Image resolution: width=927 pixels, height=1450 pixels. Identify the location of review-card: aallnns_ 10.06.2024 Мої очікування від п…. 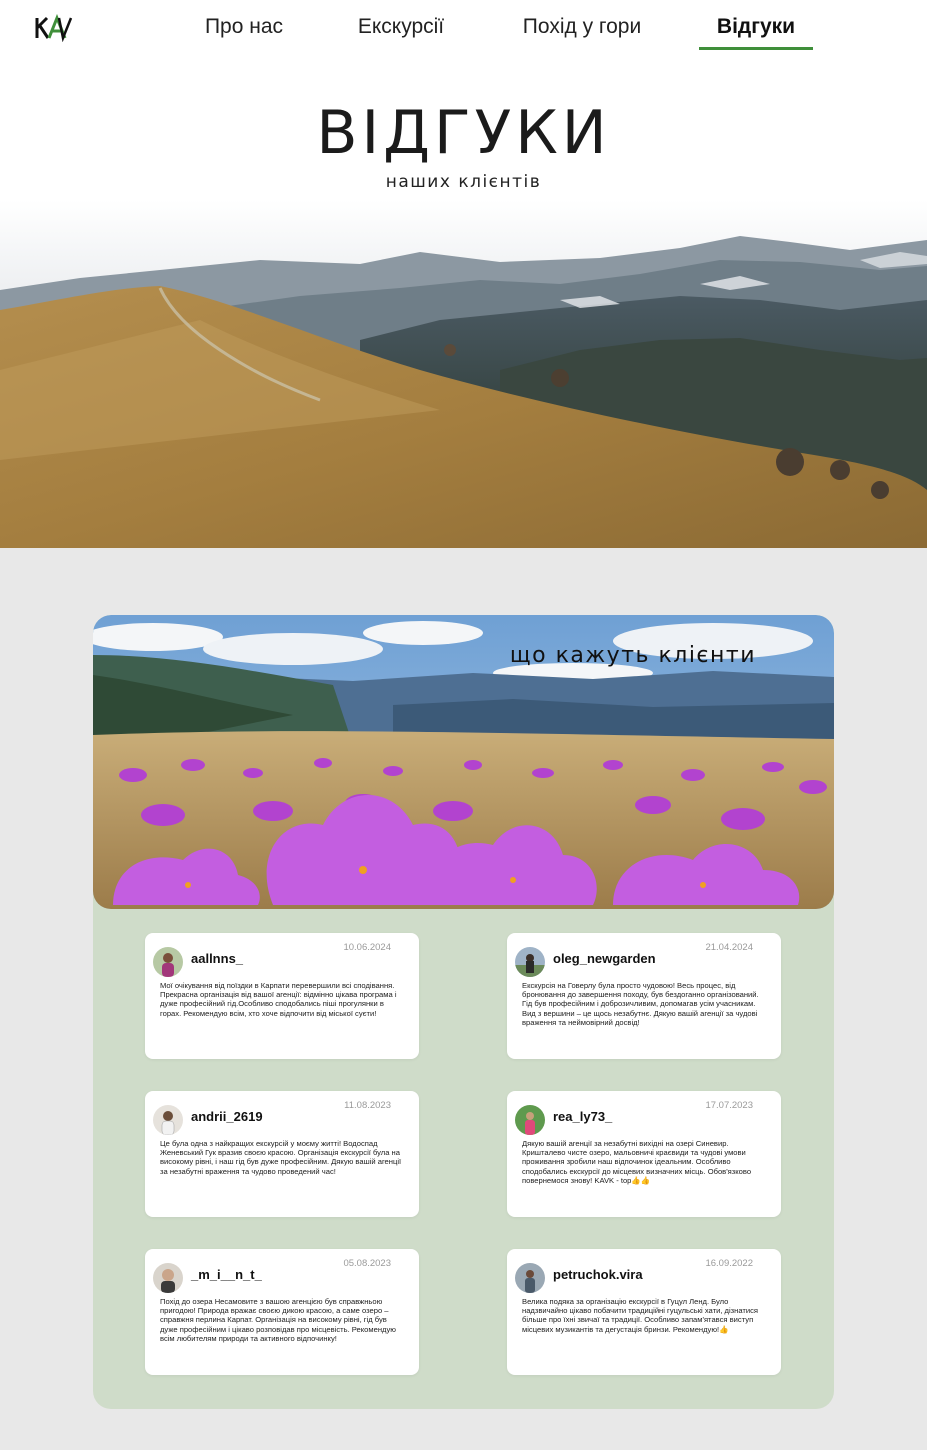
(282, 996).